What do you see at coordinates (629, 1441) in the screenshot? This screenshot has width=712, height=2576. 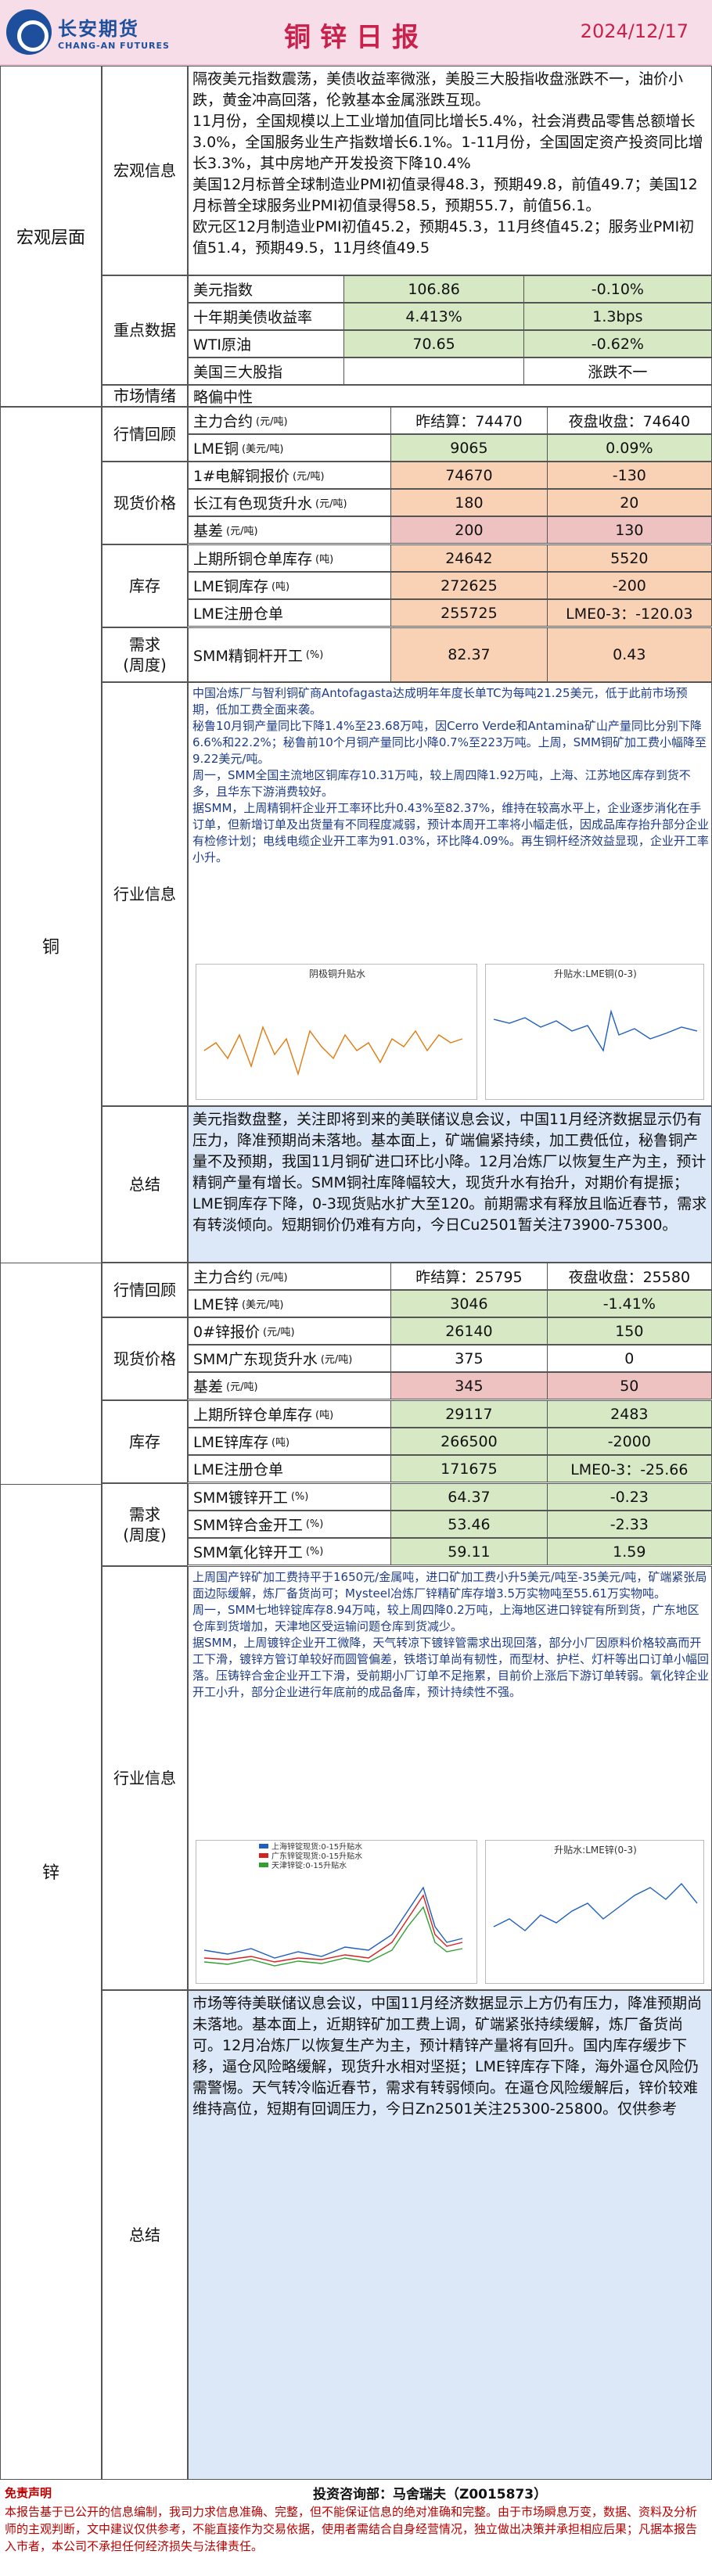 I see `zinc-stock-value2: -2000` at bounding box center [629, 1441].